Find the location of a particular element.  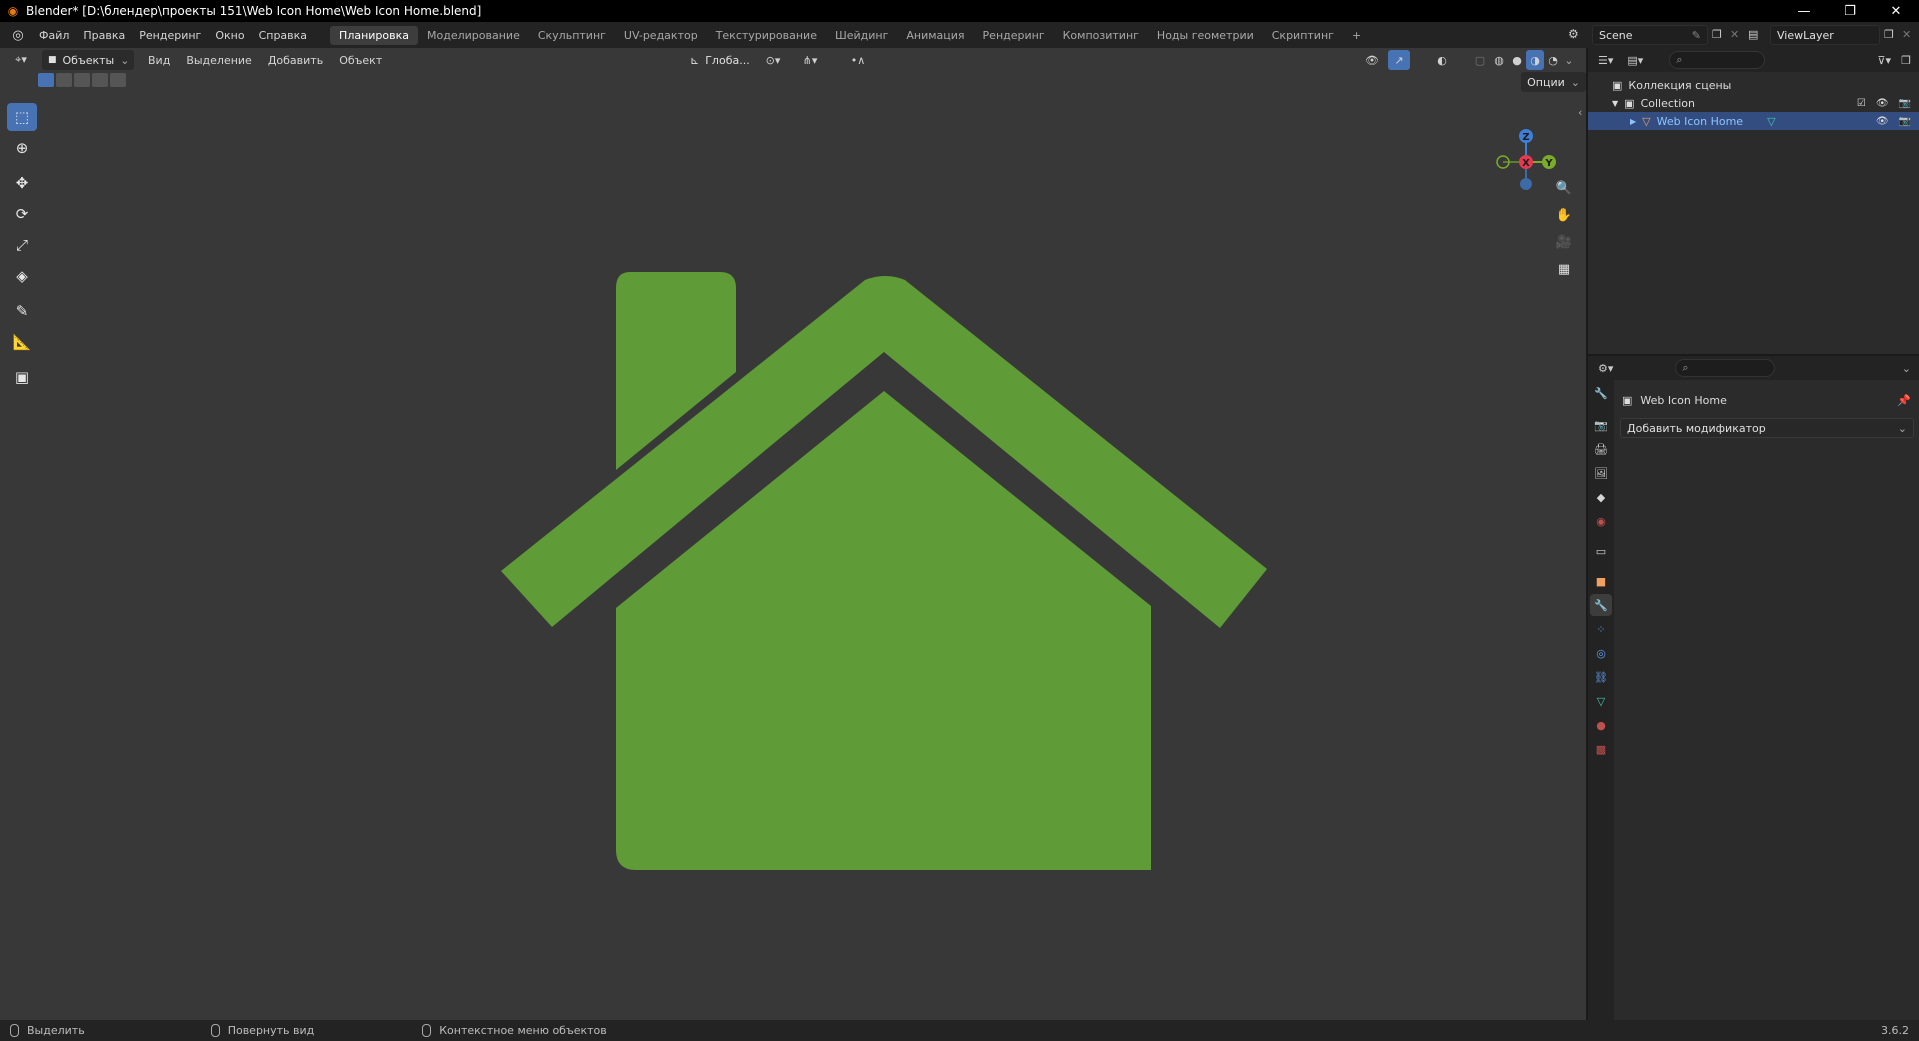

object-name-row: ▣ Web Icon Home is located at coordinates (1674, 400).